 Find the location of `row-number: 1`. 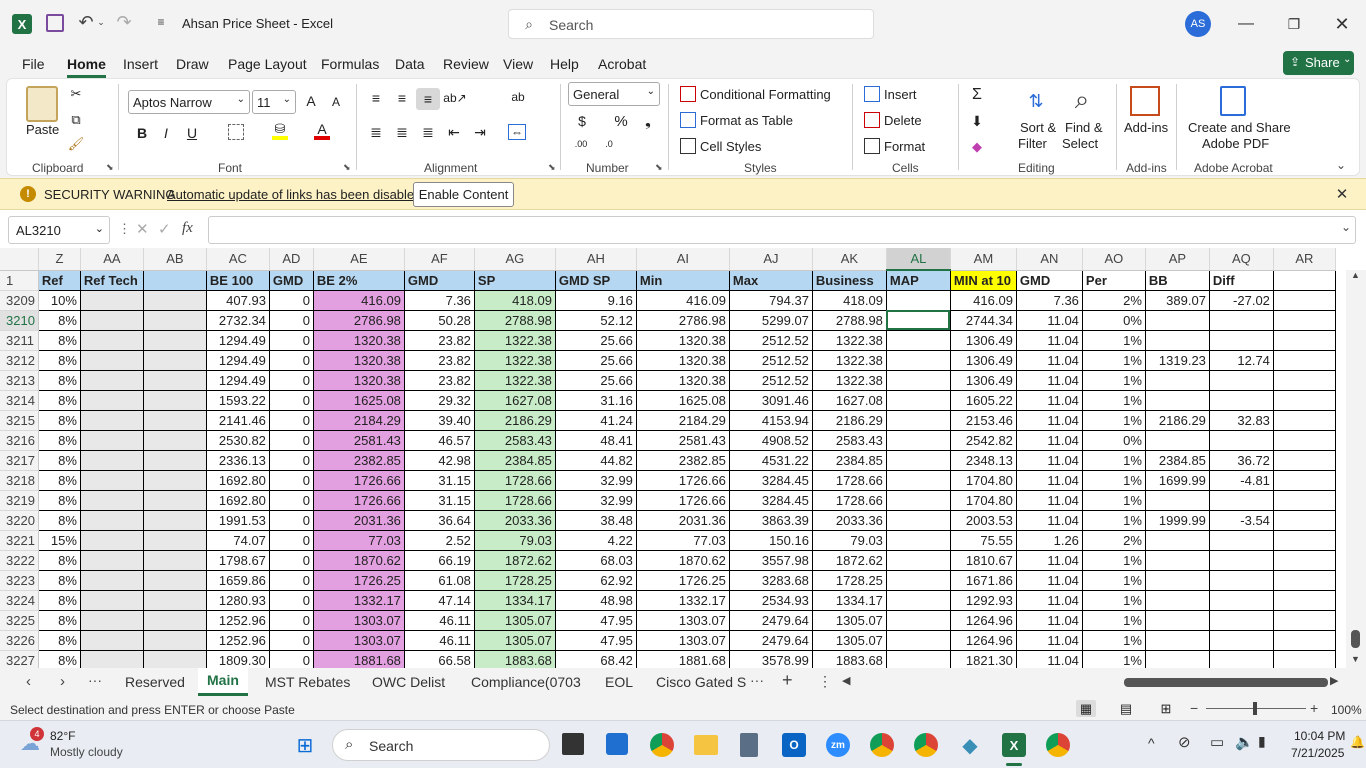

row-number: 1 is located at coordinates (19, 280).